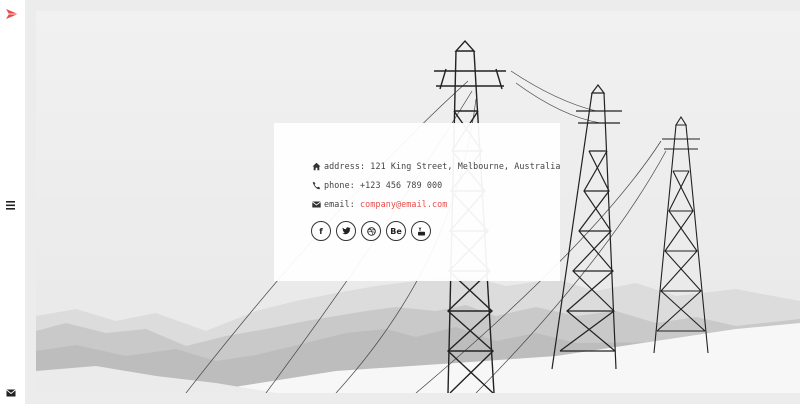 The width and height of the screenshot is (800, 404). Describe the element at coordinates (12, 13) in the screenshot. I see `logo-icon` at that location.